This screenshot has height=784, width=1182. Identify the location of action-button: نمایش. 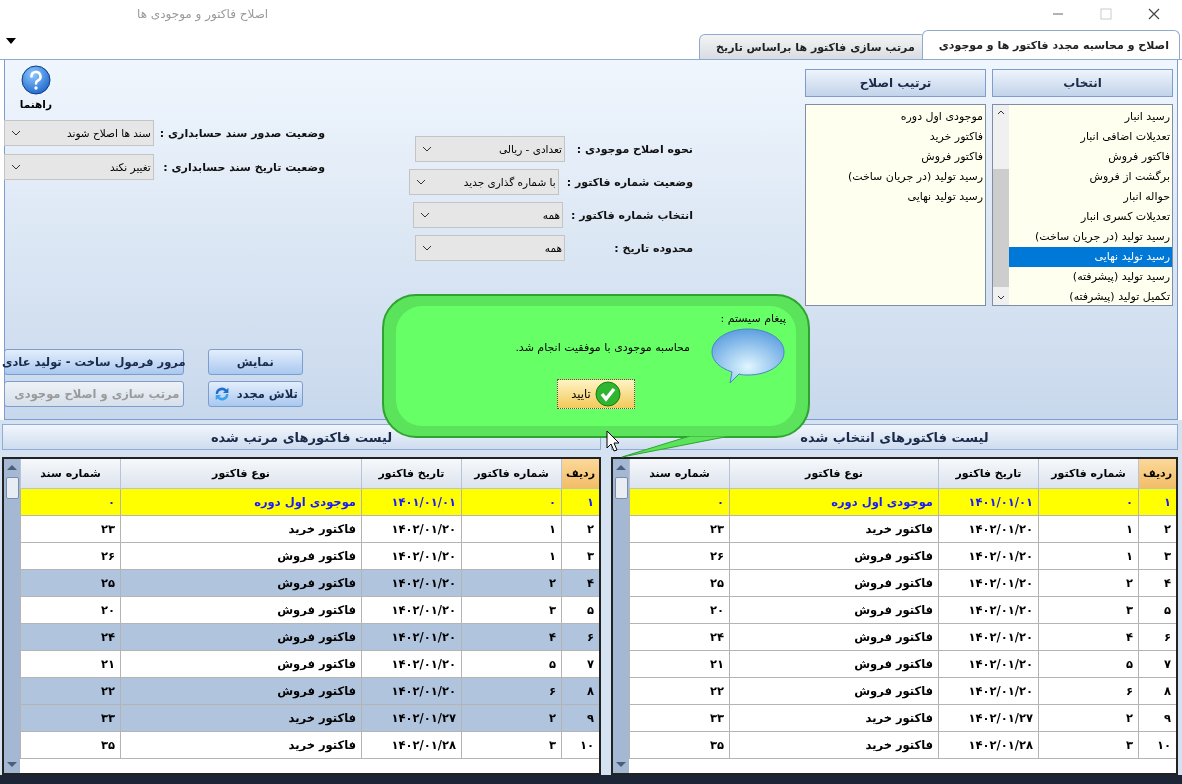
(255, 362).